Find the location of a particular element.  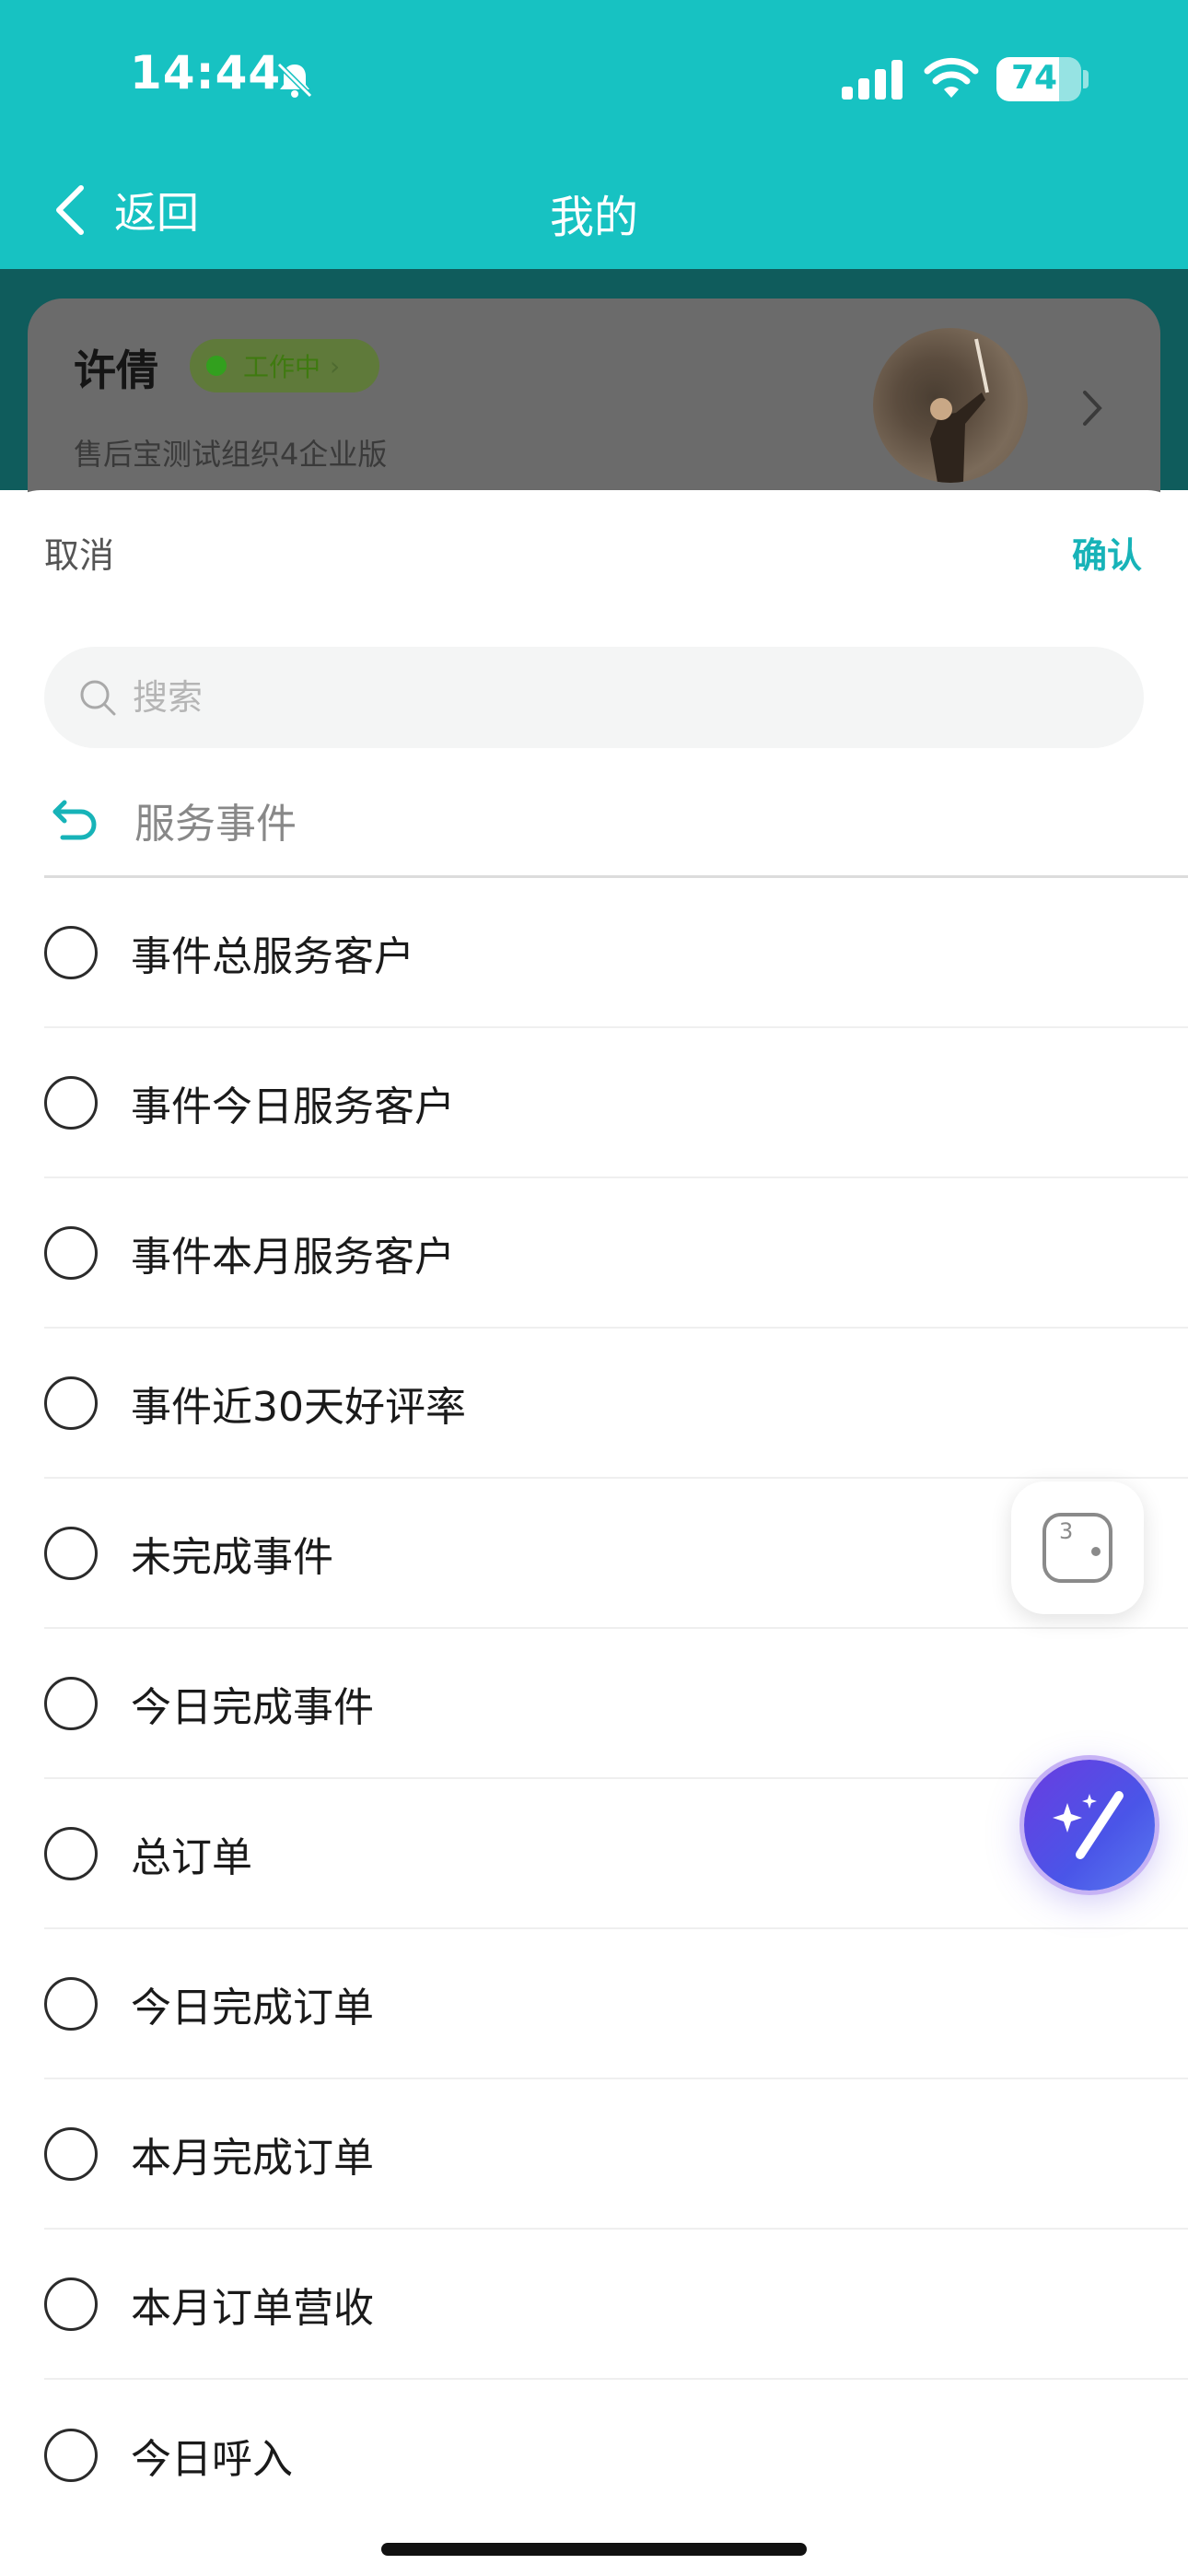

status-dot is located at coordinates (216, 366).